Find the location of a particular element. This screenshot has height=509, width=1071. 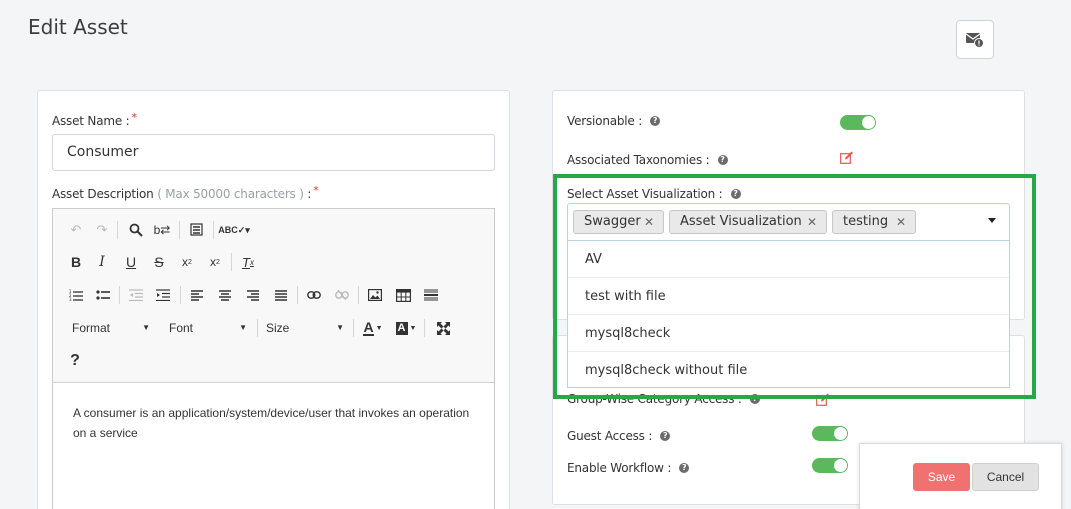

horizontal-line-icon is located at coordinates (431, 295).